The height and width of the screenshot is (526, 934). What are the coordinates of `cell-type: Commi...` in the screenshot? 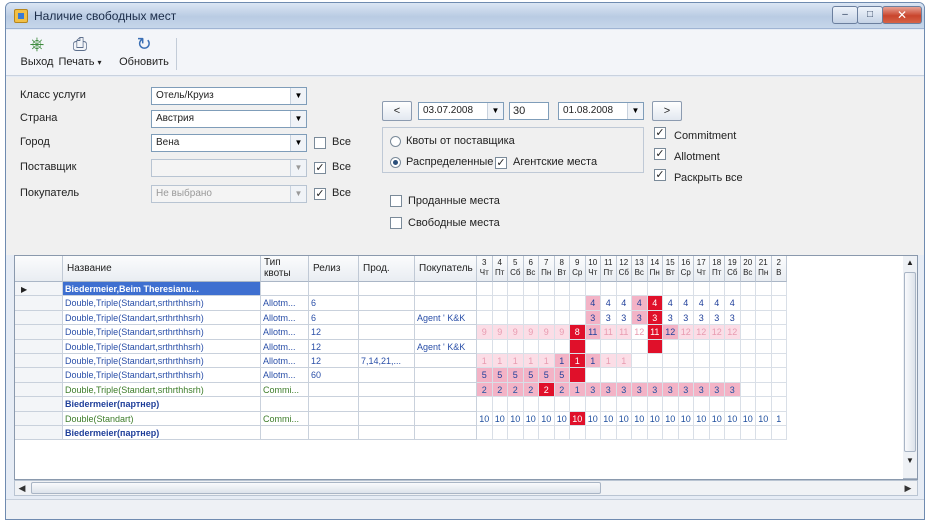 It's located at (285, 418).